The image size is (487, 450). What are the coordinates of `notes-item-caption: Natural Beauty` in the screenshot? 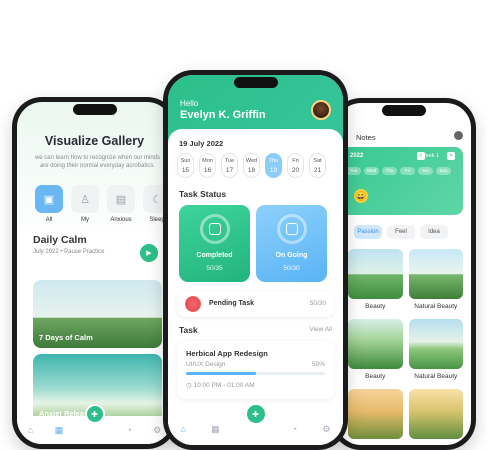 It's located at (436, 306).